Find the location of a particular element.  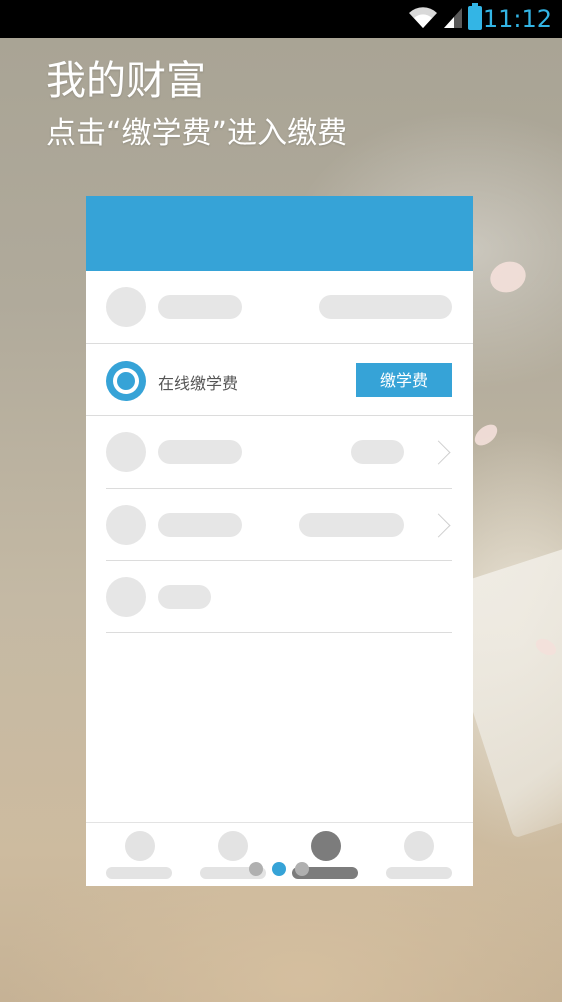

guide-subtitle: 点击“缴学费”进入缴费 is located at coordinates (197, 133).